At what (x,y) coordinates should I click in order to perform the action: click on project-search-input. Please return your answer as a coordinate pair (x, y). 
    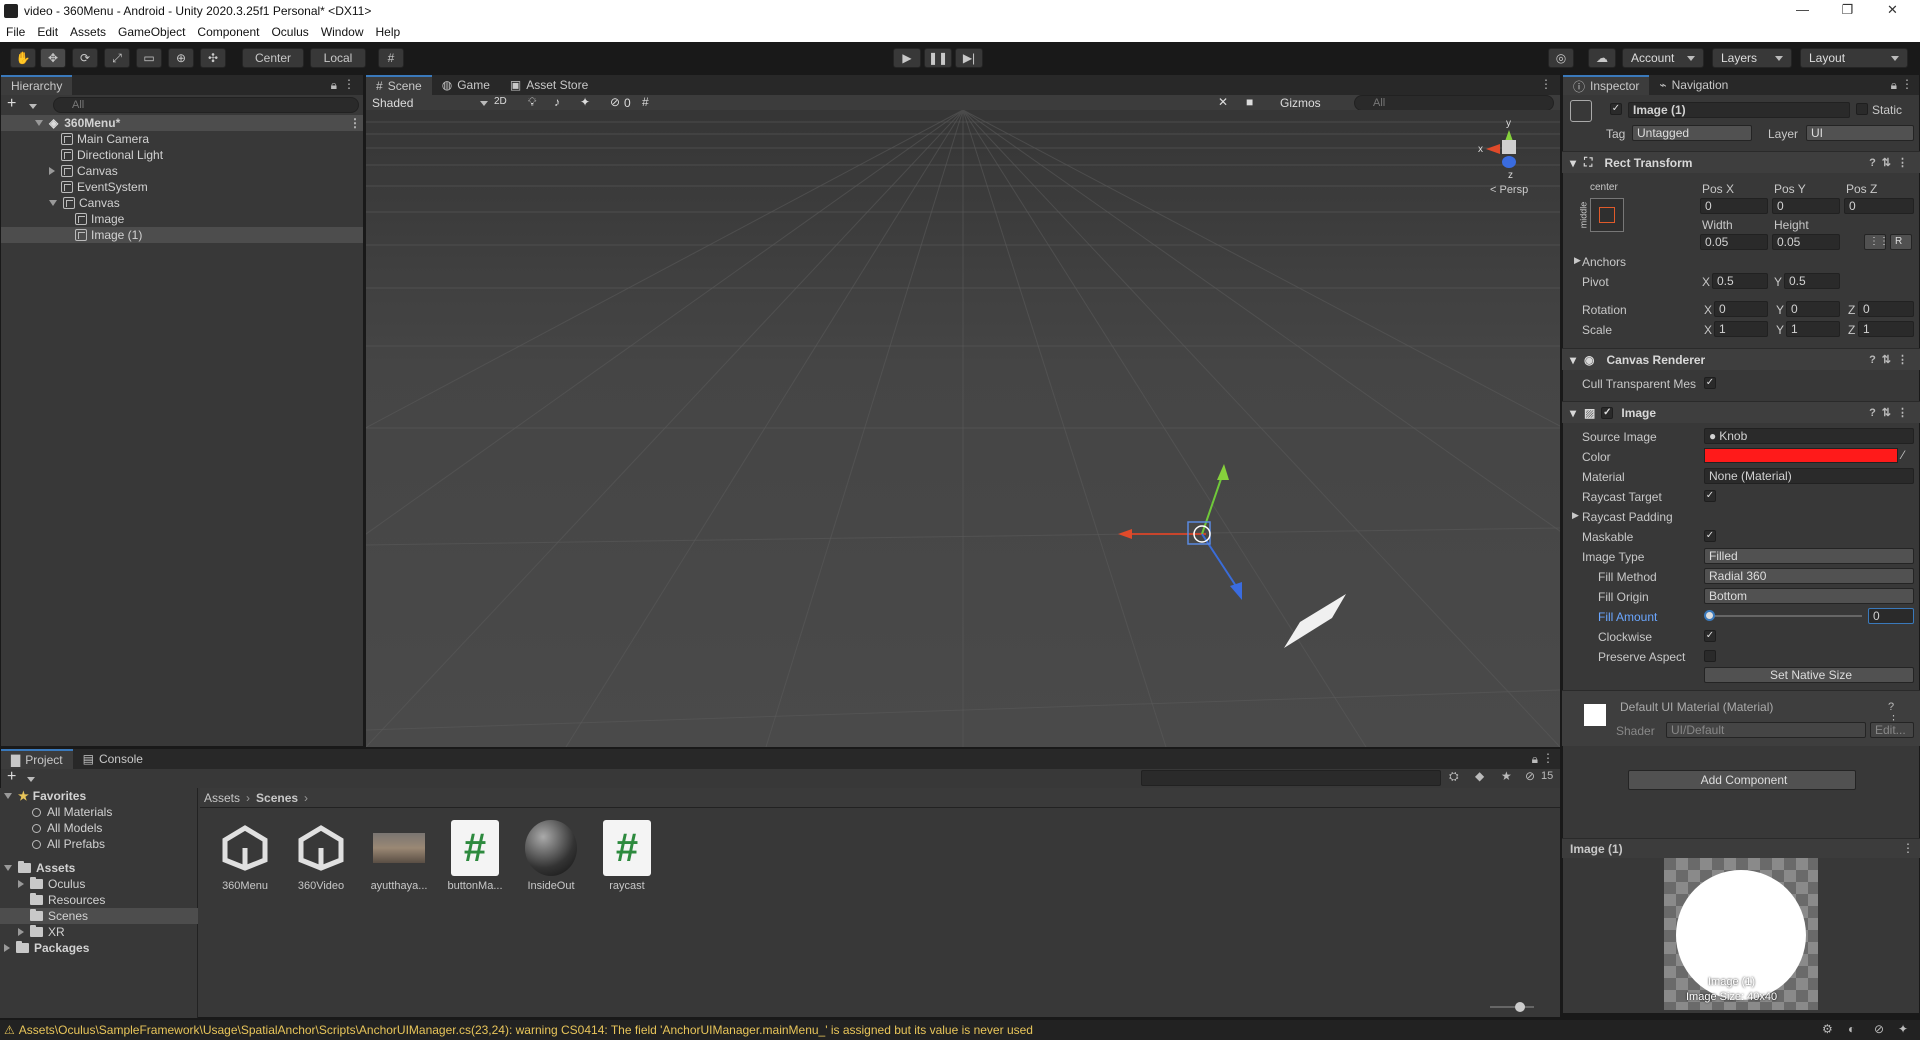
    Looking at the image, I should click on (1291, 778).